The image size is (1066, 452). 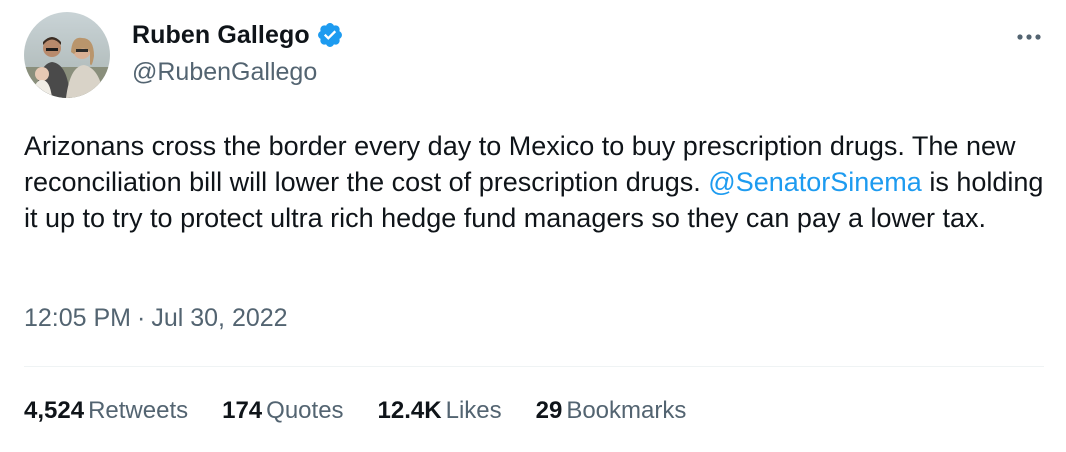 I want to click on profile-photo-icon, so click(x=67, y=55).